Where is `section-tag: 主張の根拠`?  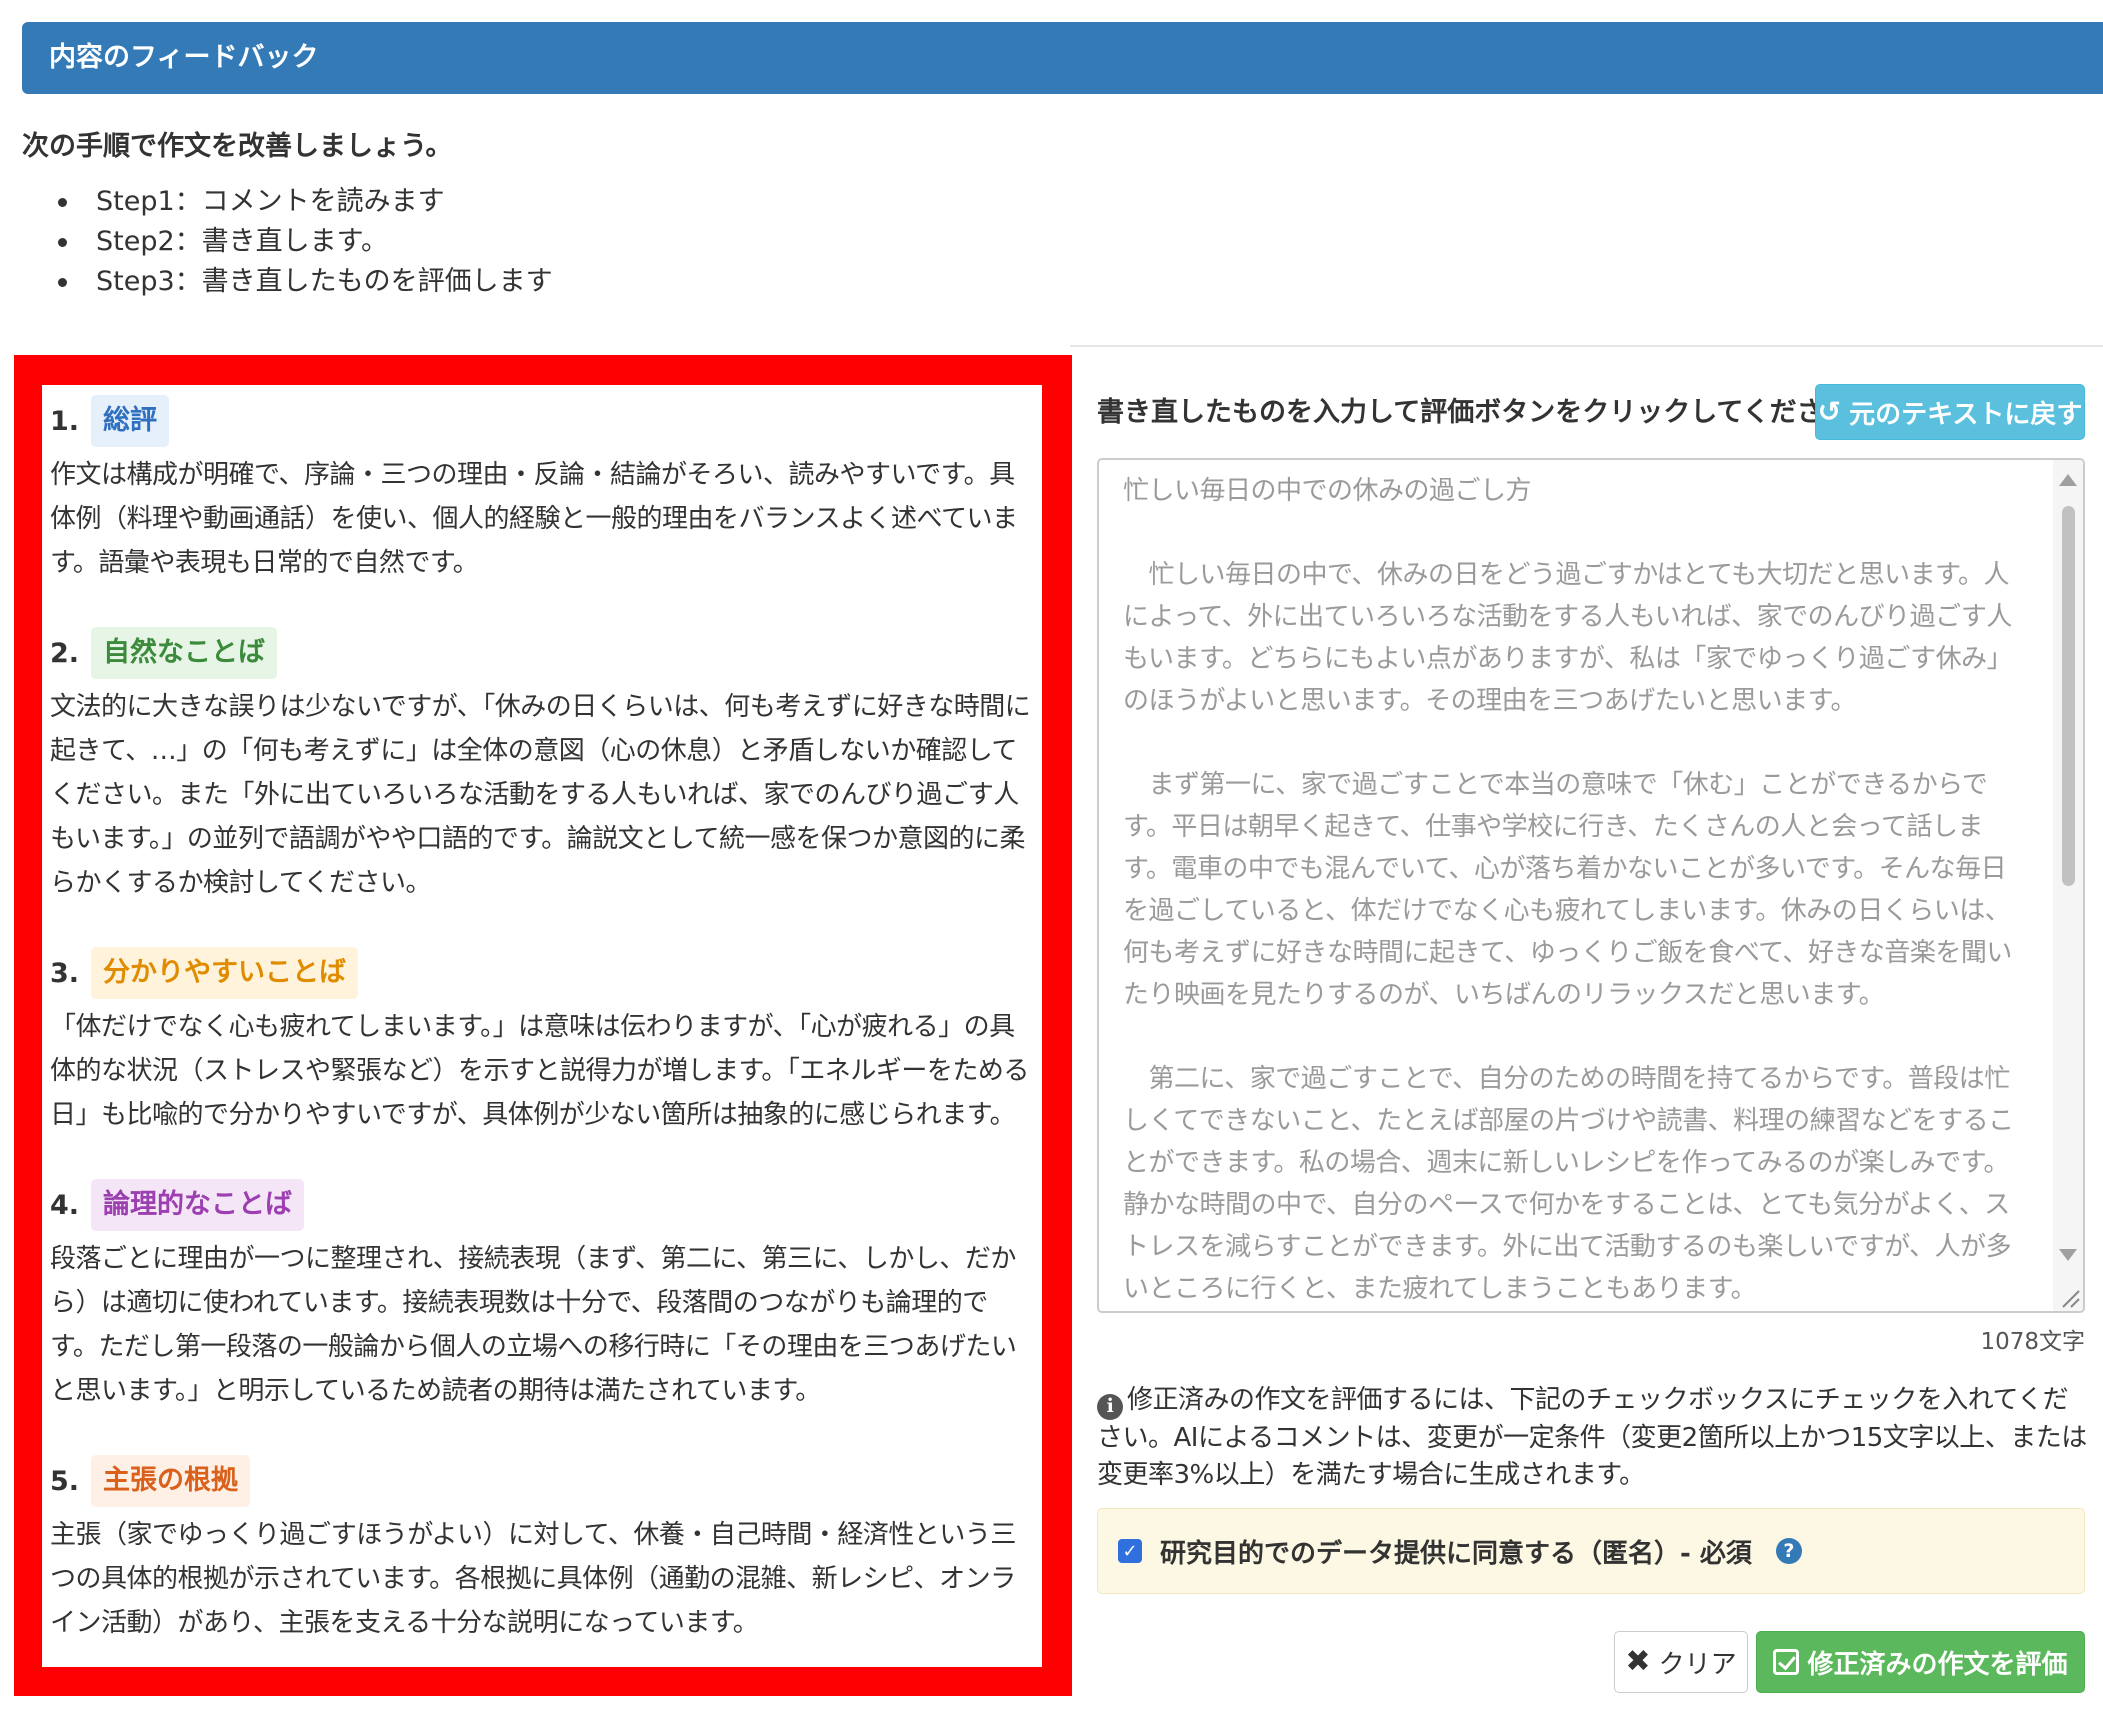 section-tag: 主張の根拠 is located at coordinates (171, 1481).